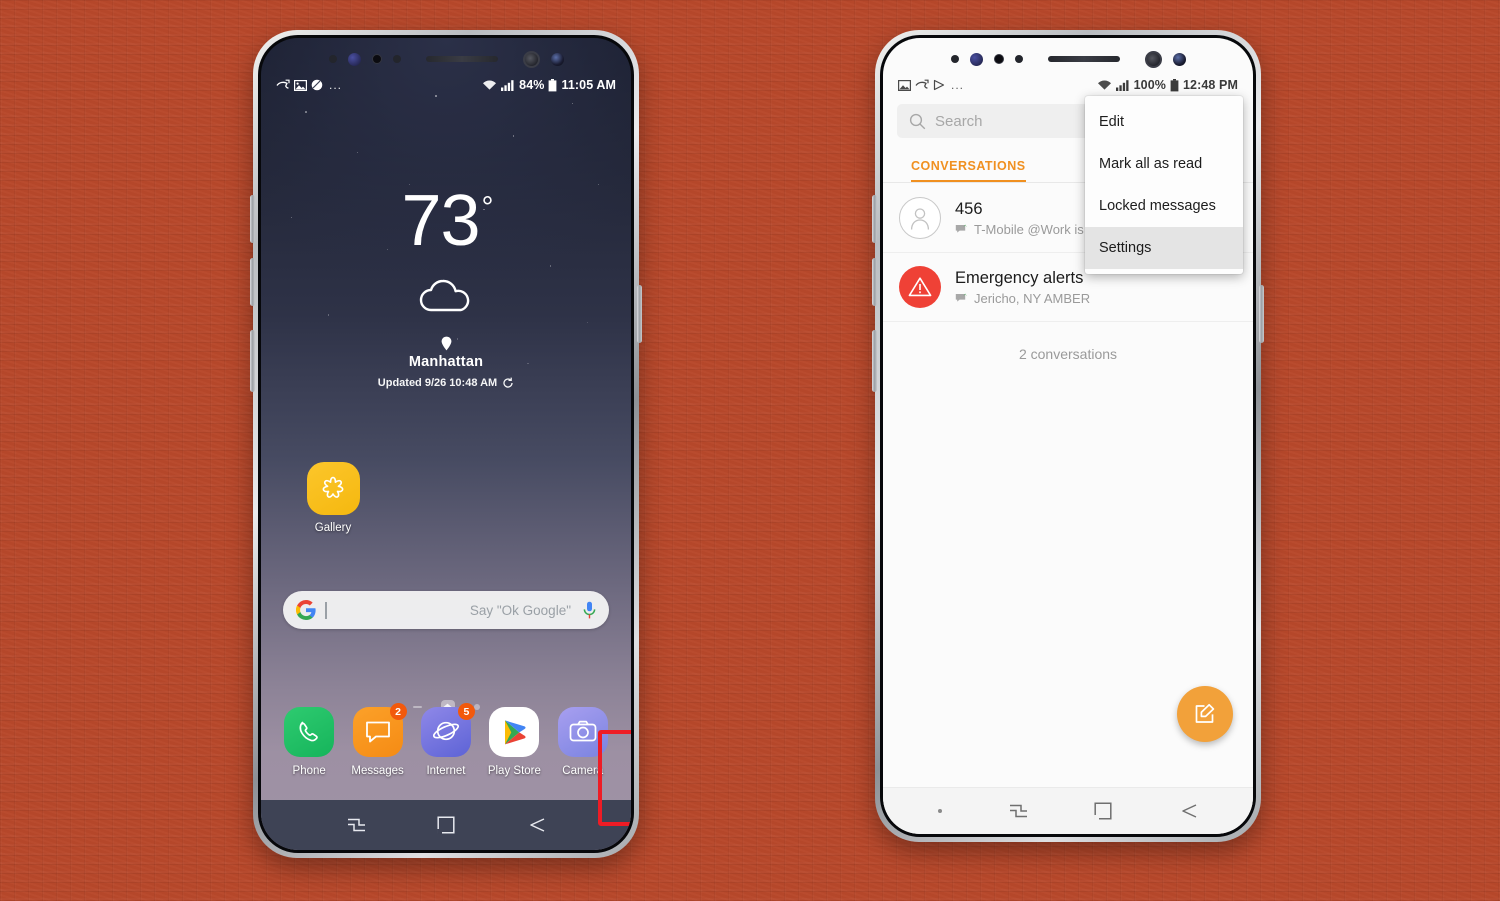  I want to click on dock-app-phone: Phone, so click(309, 742).